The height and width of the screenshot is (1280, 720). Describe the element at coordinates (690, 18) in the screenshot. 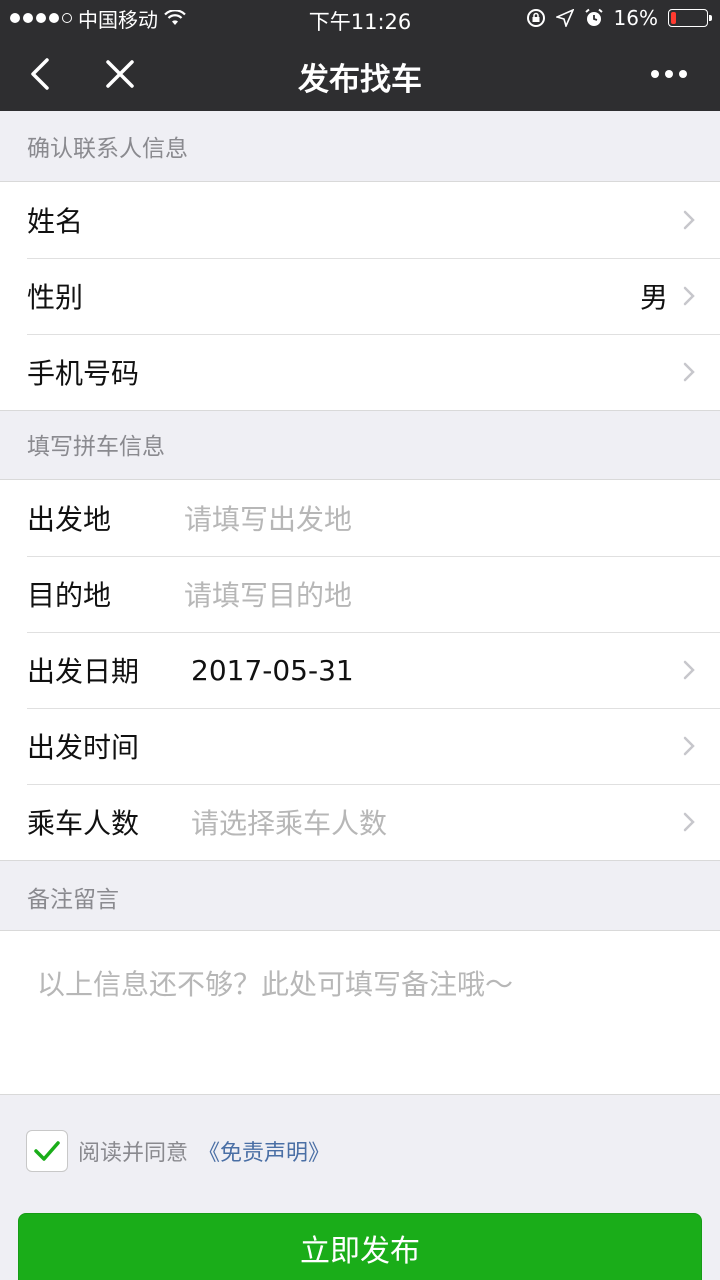

I see `battery-icon` at that location.